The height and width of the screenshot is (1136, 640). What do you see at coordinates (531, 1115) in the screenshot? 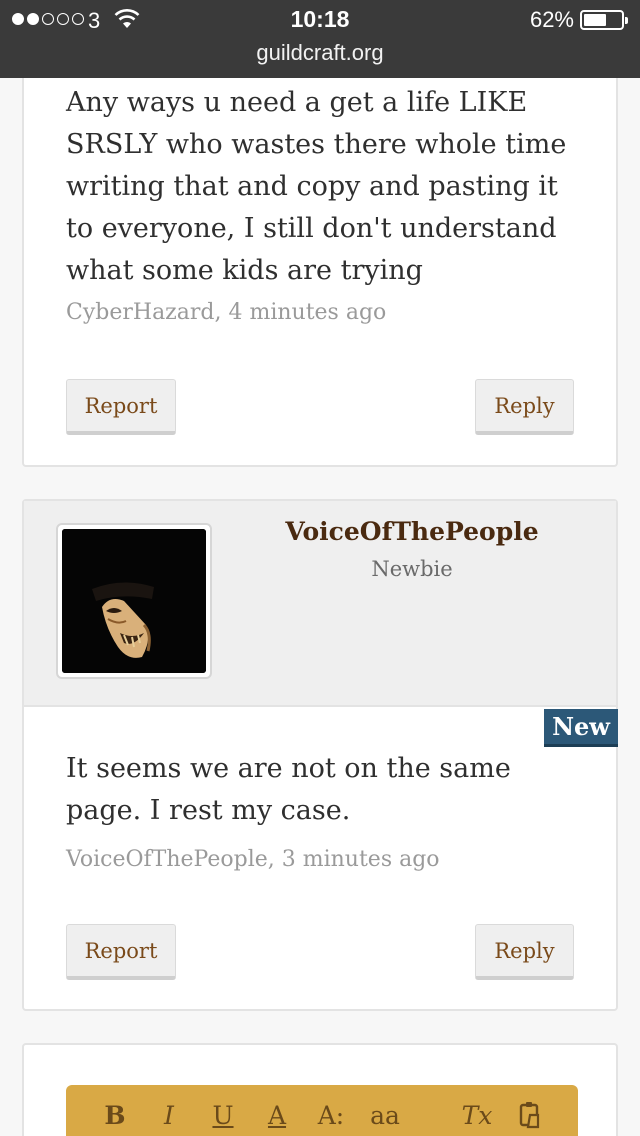
I see `paste-icon` at bounding box center [531, 1115].